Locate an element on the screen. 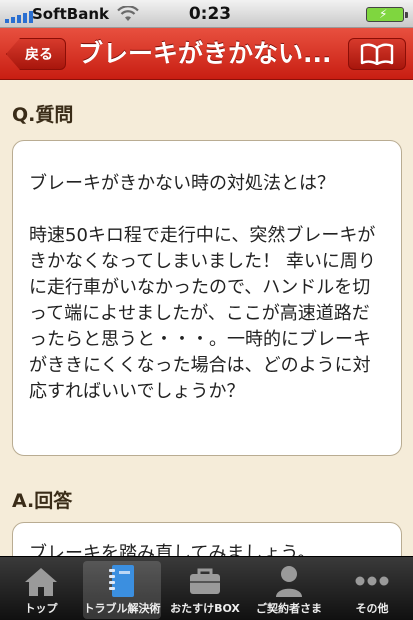 This screenshot has width=413, height=620. question-heading: Q.質問 is located at coordinates (43, 115).